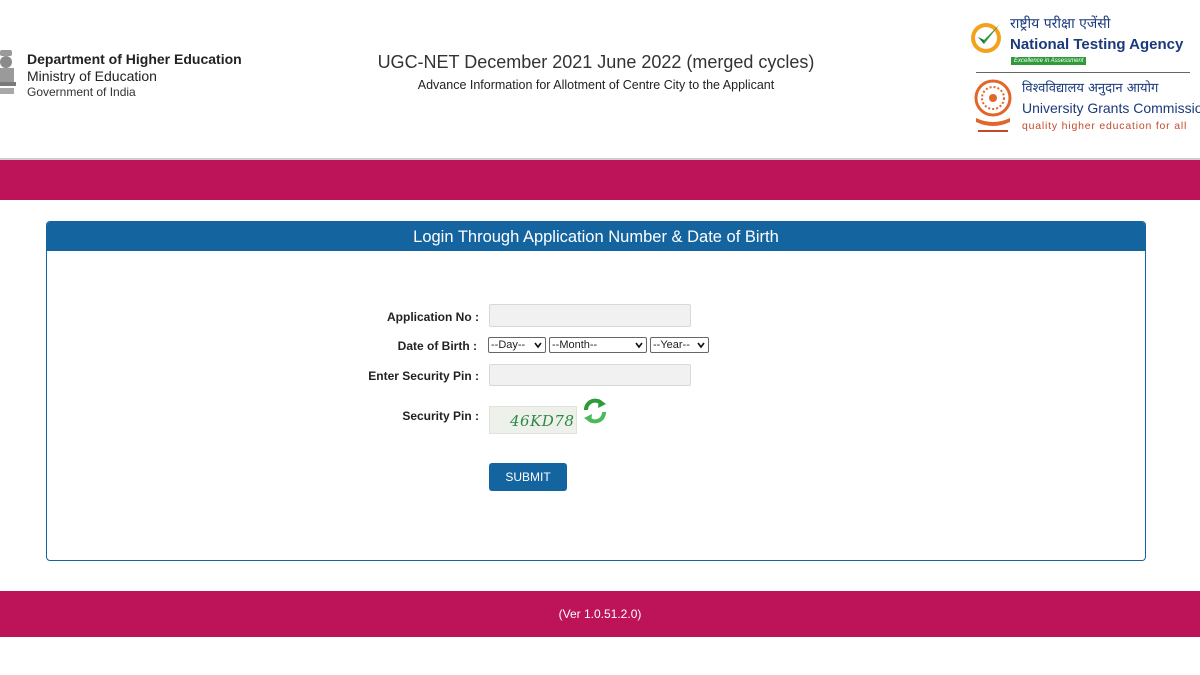 Image resolution: width=1200 pixels, height=675 pixels. I want to click on month-select: --Month--, so click(598, 345).